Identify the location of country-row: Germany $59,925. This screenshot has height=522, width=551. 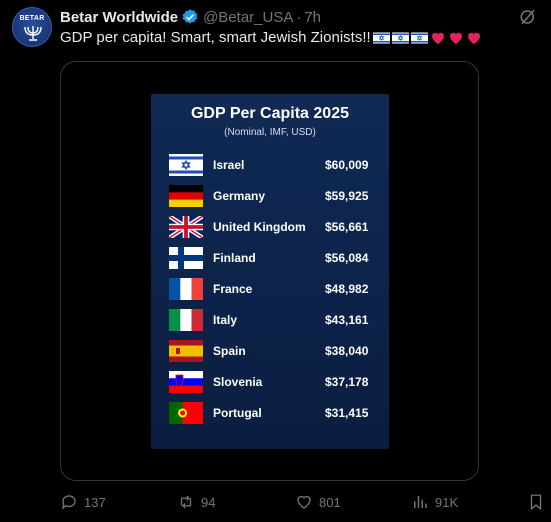
(274, 196).